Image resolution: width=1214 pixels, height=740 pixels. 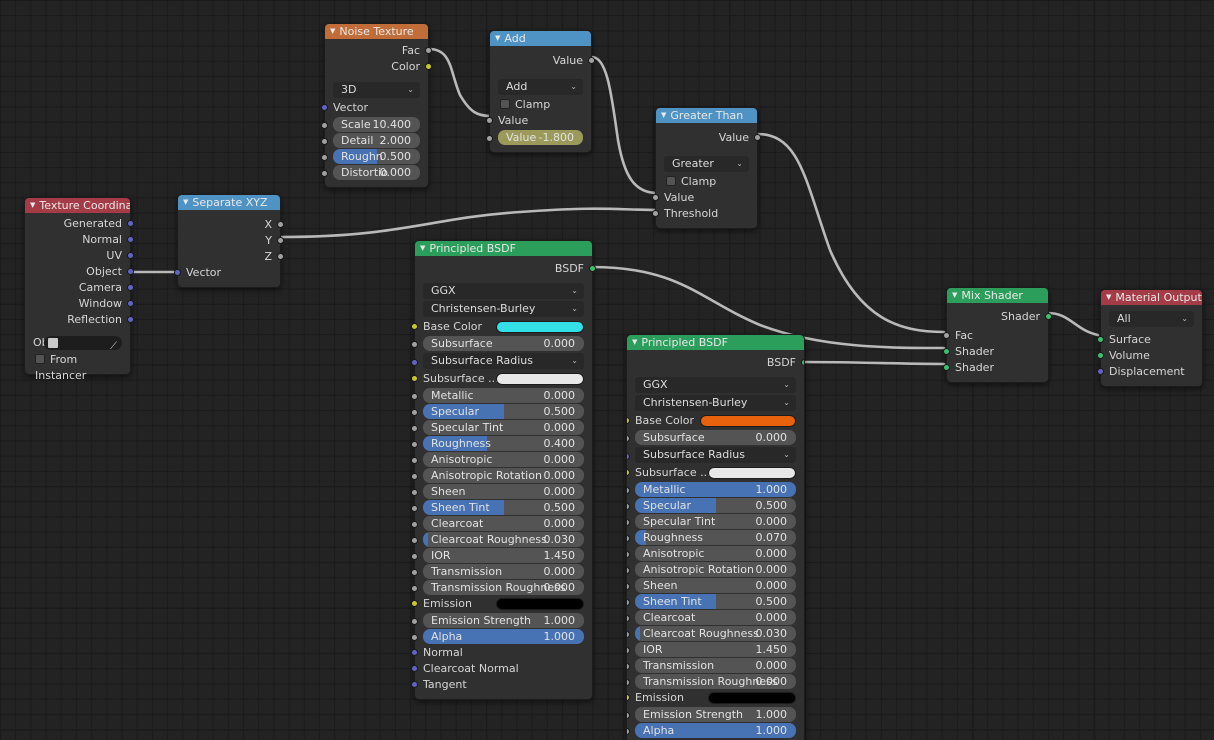 What do you see at coordinates (324, 173) in the screenshot?
I see `socket-distortion` at bounding box center [324, 173].